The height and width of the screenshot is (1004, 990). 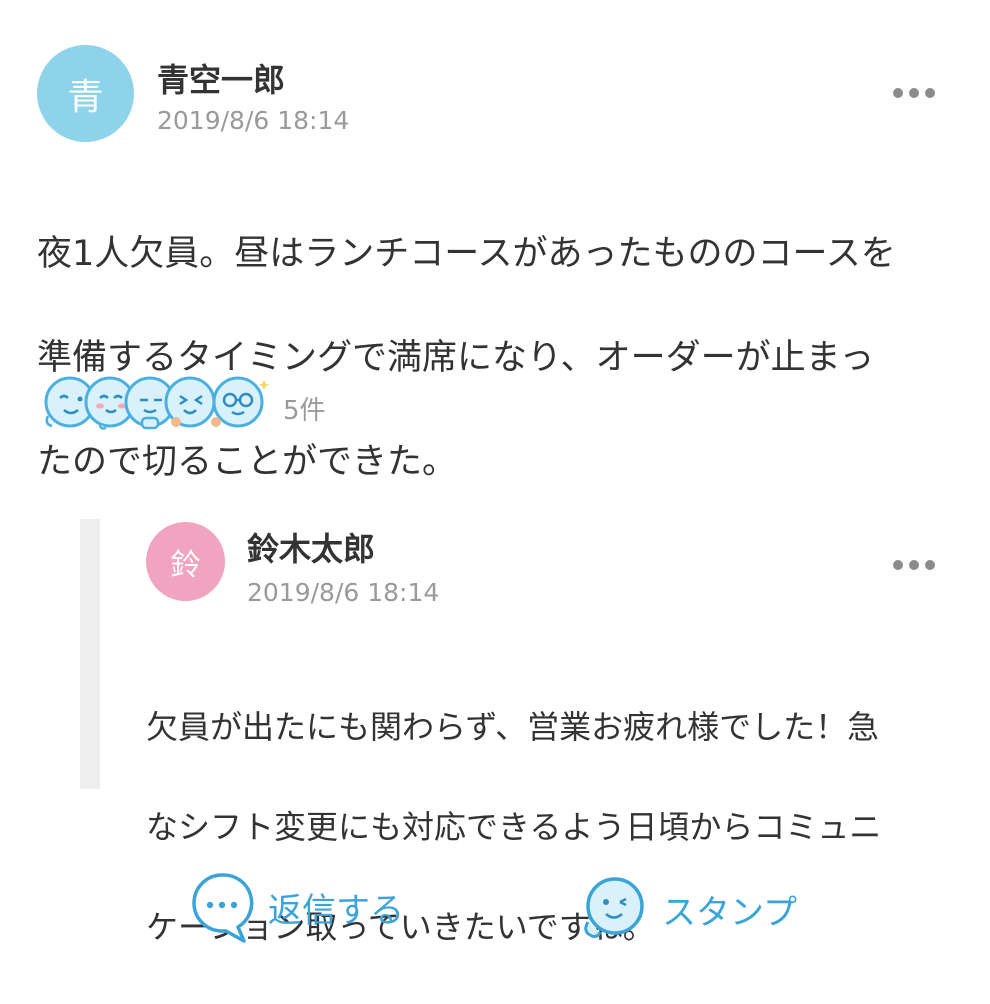 I want to click on stamp-count: 5件, so click(x=304, y=408).